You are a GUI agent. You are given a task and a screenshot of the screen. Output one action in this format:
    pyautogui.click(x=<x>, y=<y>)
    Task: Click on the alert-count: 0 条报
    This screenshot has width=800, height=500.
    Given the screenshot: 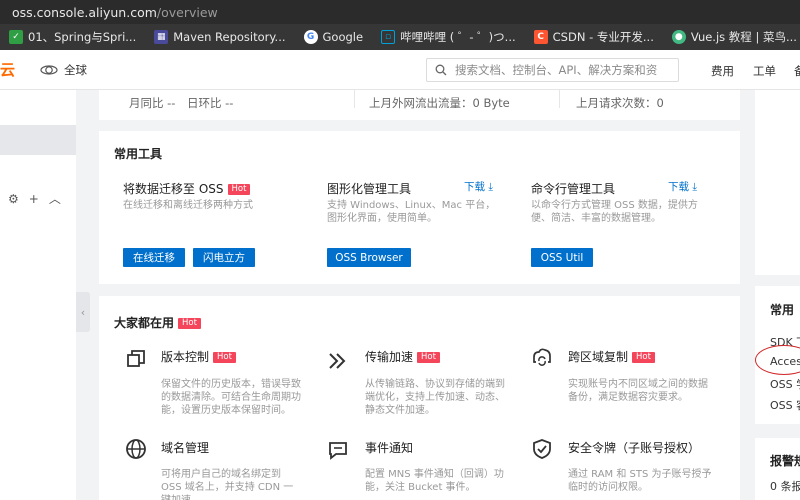 What is the action you would take?
    pyautogui.click(x=785, y=486)
    